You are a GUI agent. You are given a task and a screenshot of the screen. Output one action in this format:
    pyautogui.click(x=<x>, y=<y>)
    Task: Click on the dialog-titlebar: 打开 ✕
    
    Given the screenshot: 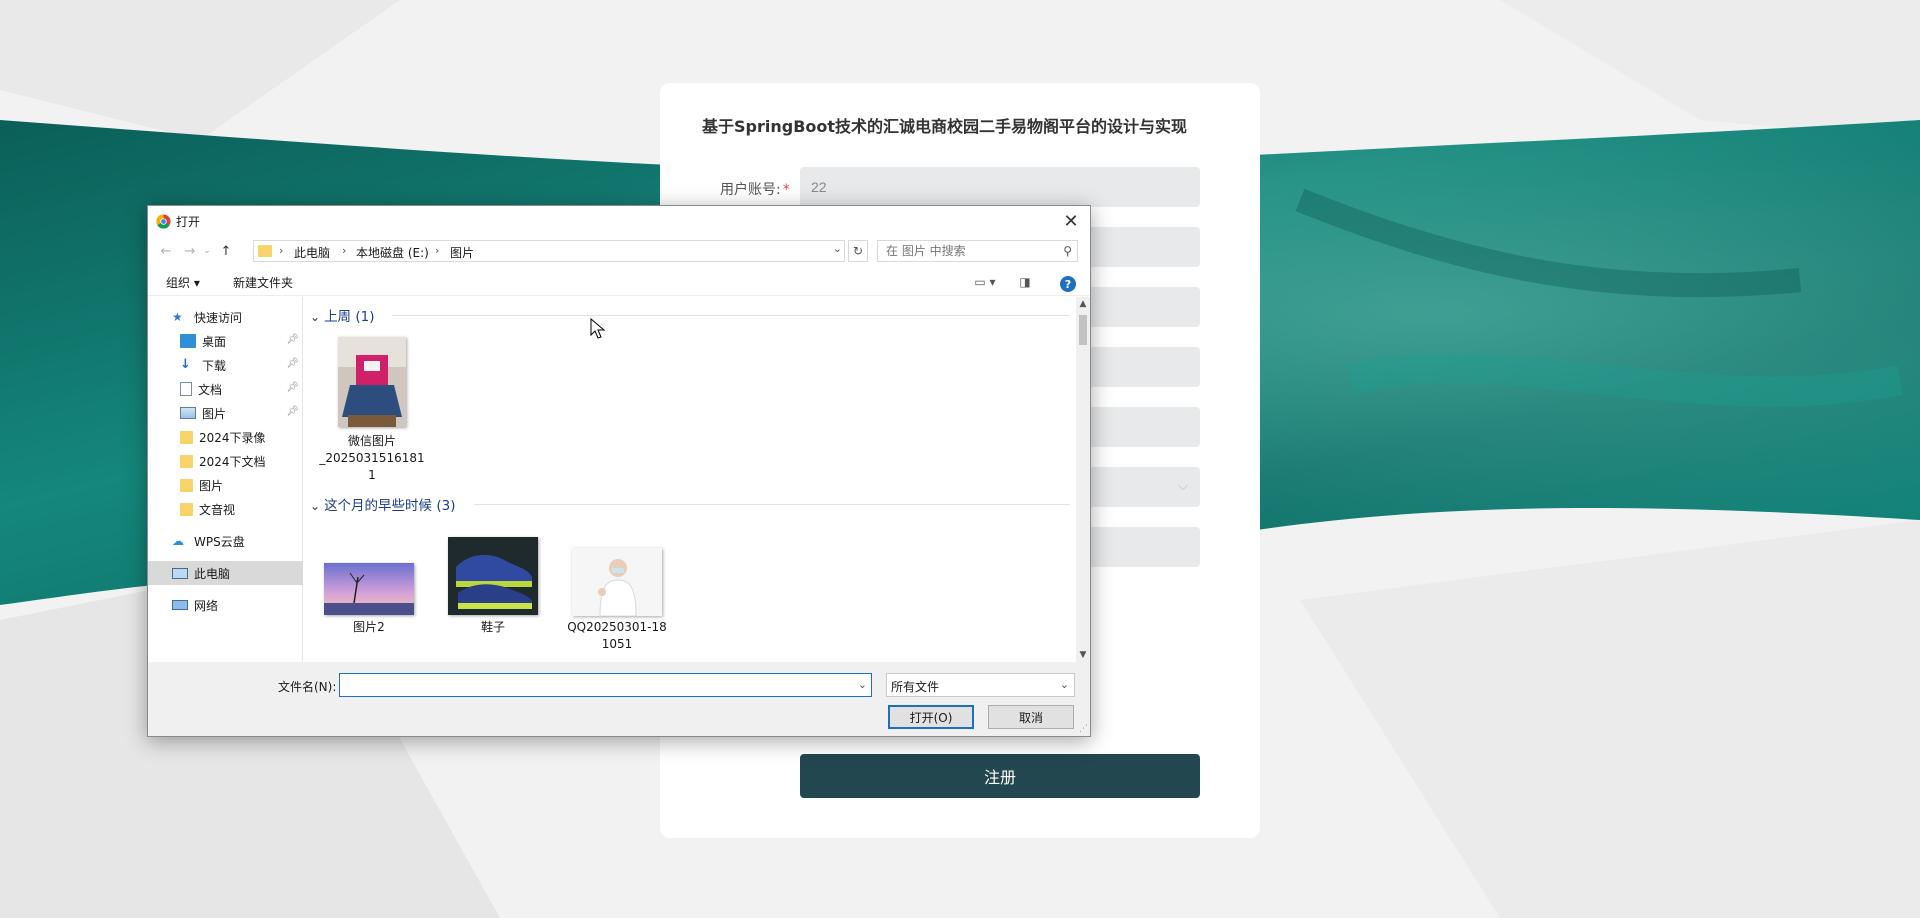 What is the action you would take?
    pyautogui.click(x=619, y=221)
    